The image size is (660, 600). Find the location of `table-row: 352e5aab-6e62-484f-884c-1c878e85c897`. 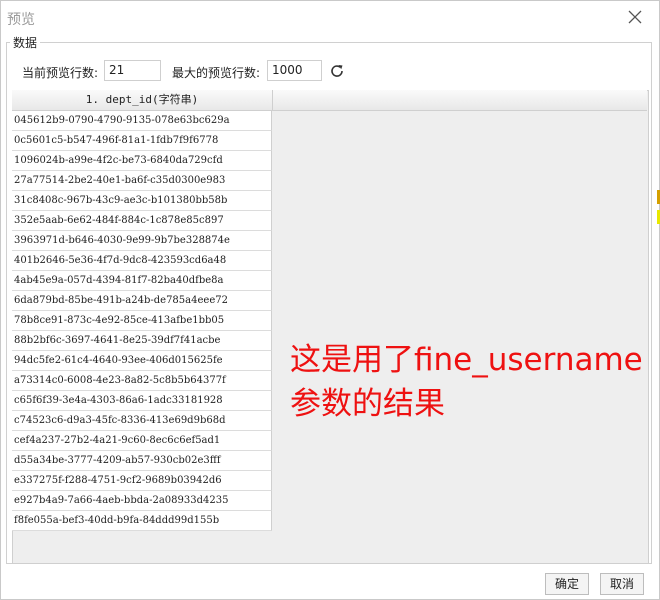

table-row: 352e5aab-6e62-484f-884c-1c878e85c897 is located at coordinates (142, 221).